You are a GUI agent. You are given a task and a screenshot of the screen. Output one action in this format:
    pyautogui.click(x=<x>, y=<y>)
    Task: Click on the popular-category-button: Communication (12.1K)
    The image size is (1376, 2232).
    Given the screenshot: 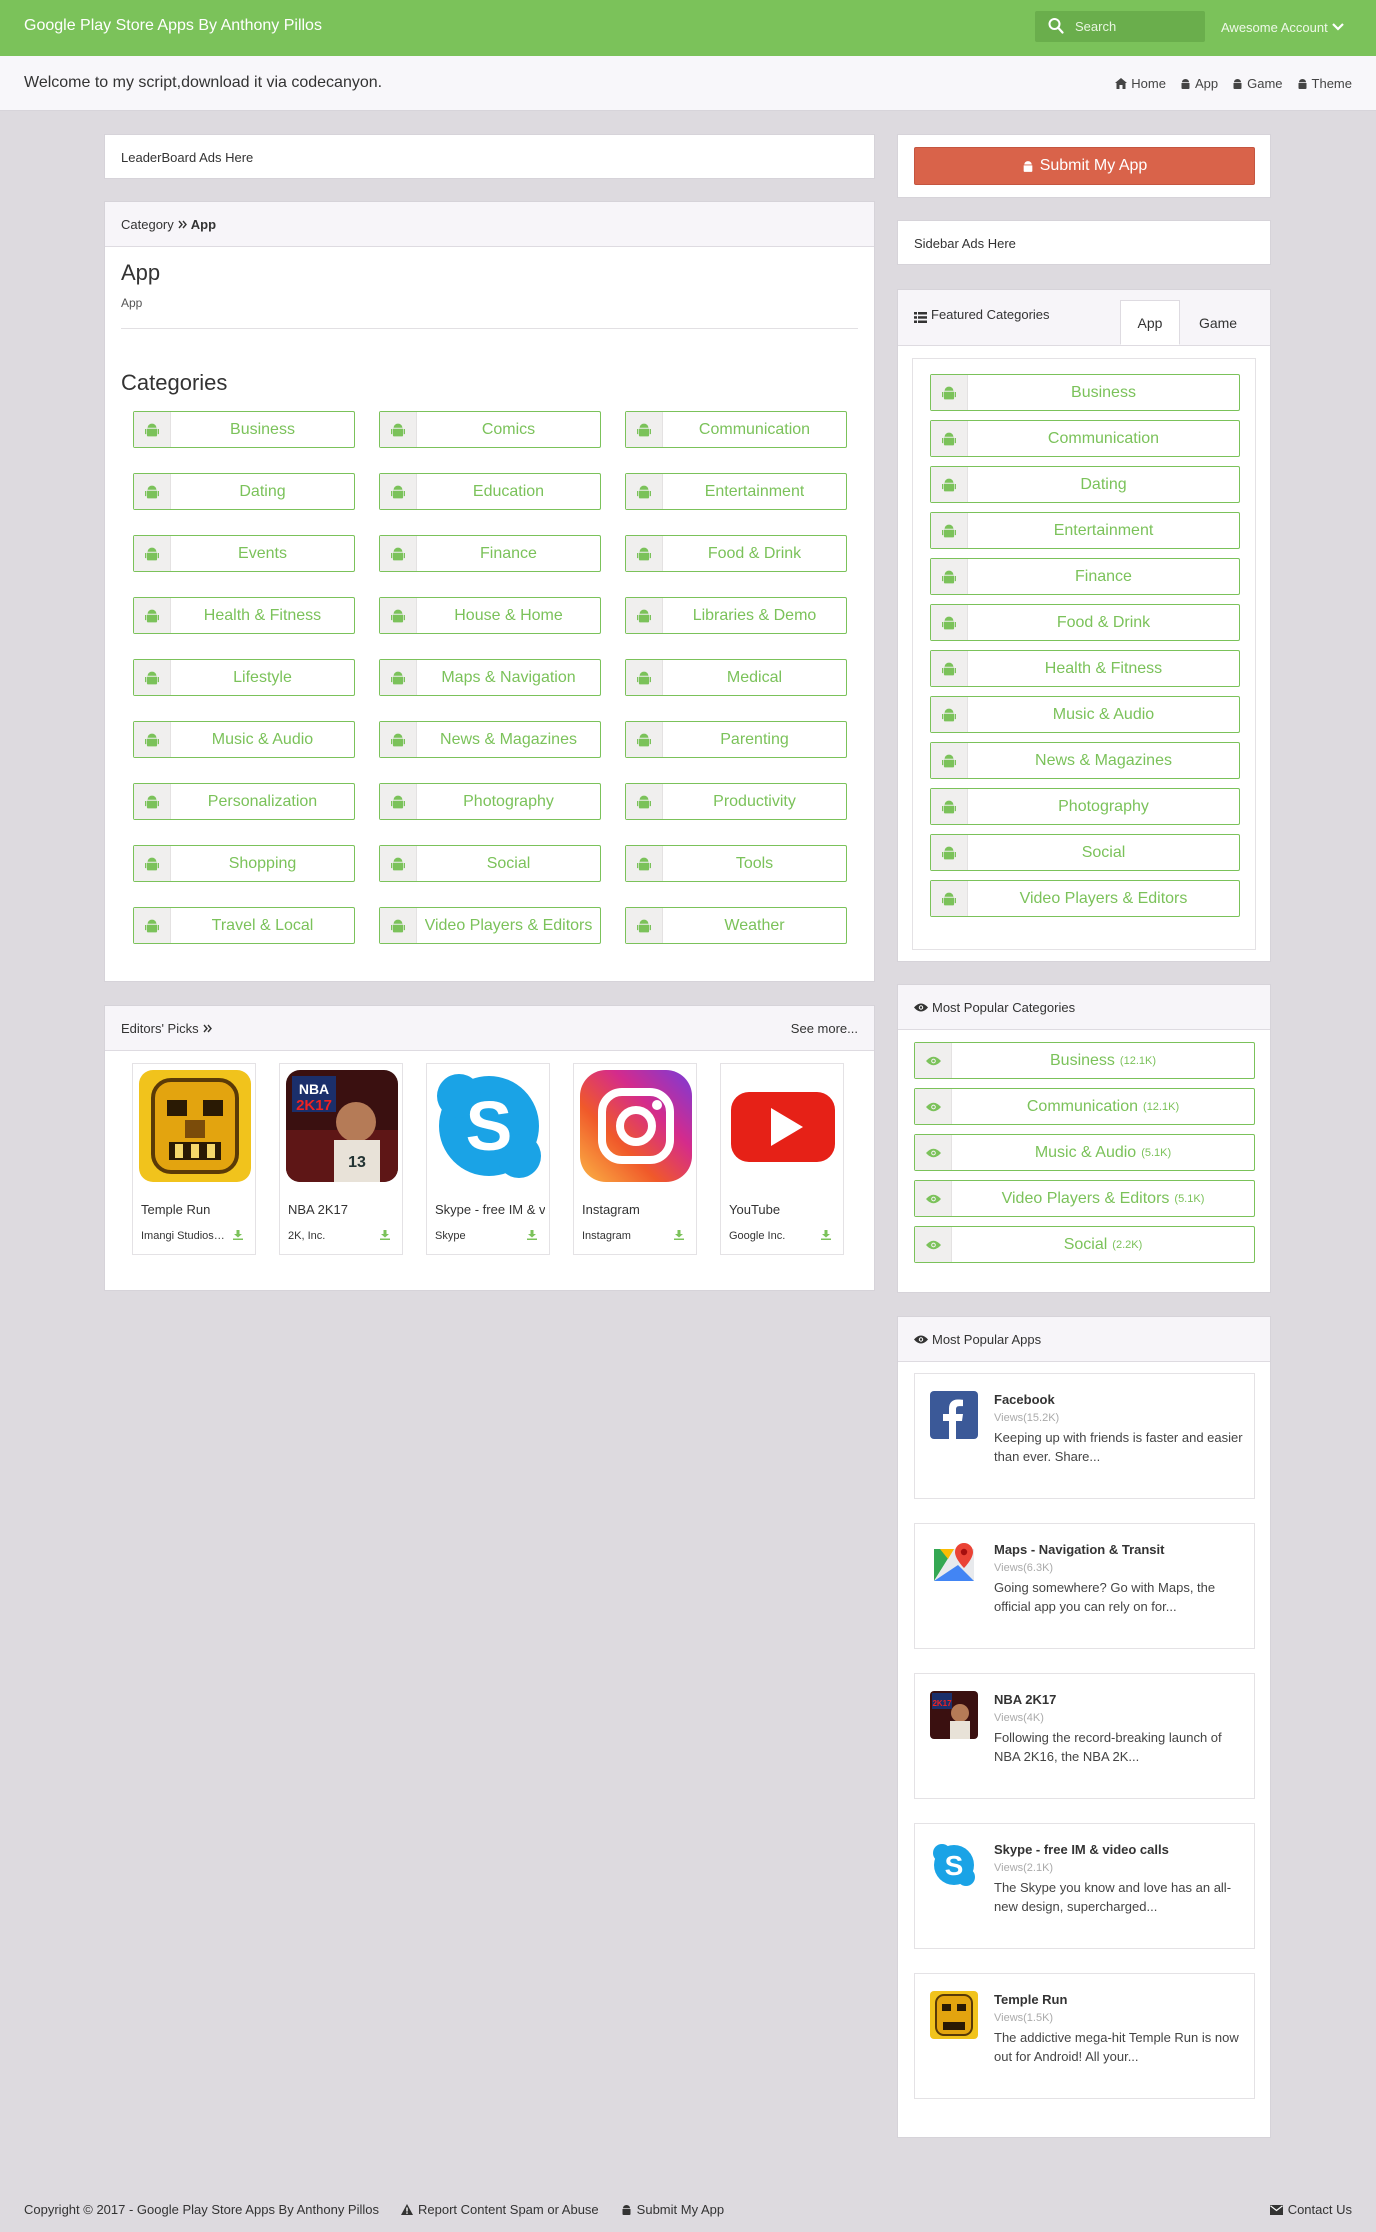 What is the action you would take?
    pyautogui.click(x=1084, y=1106)
    